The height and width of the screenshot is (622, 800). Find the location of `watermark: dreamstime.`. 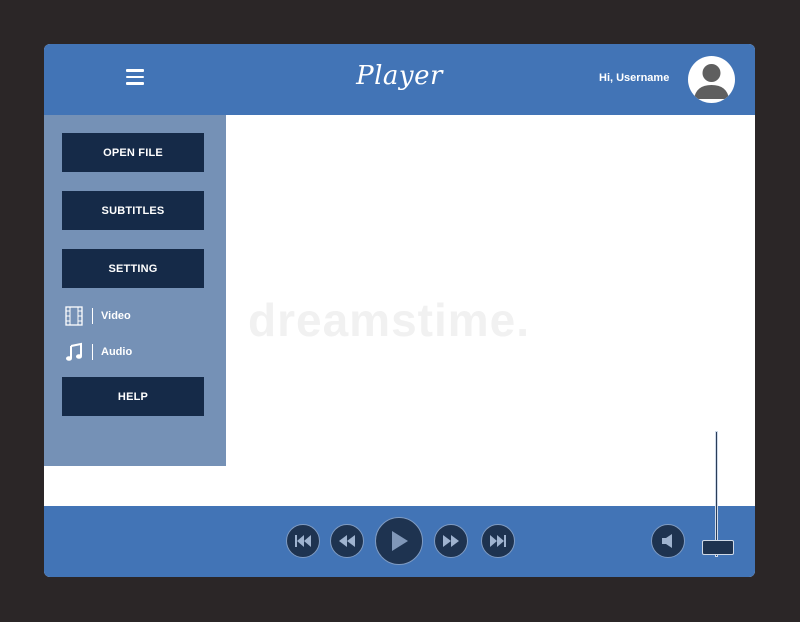

watermark: dreamstime. is located at coordinates (389, 320).